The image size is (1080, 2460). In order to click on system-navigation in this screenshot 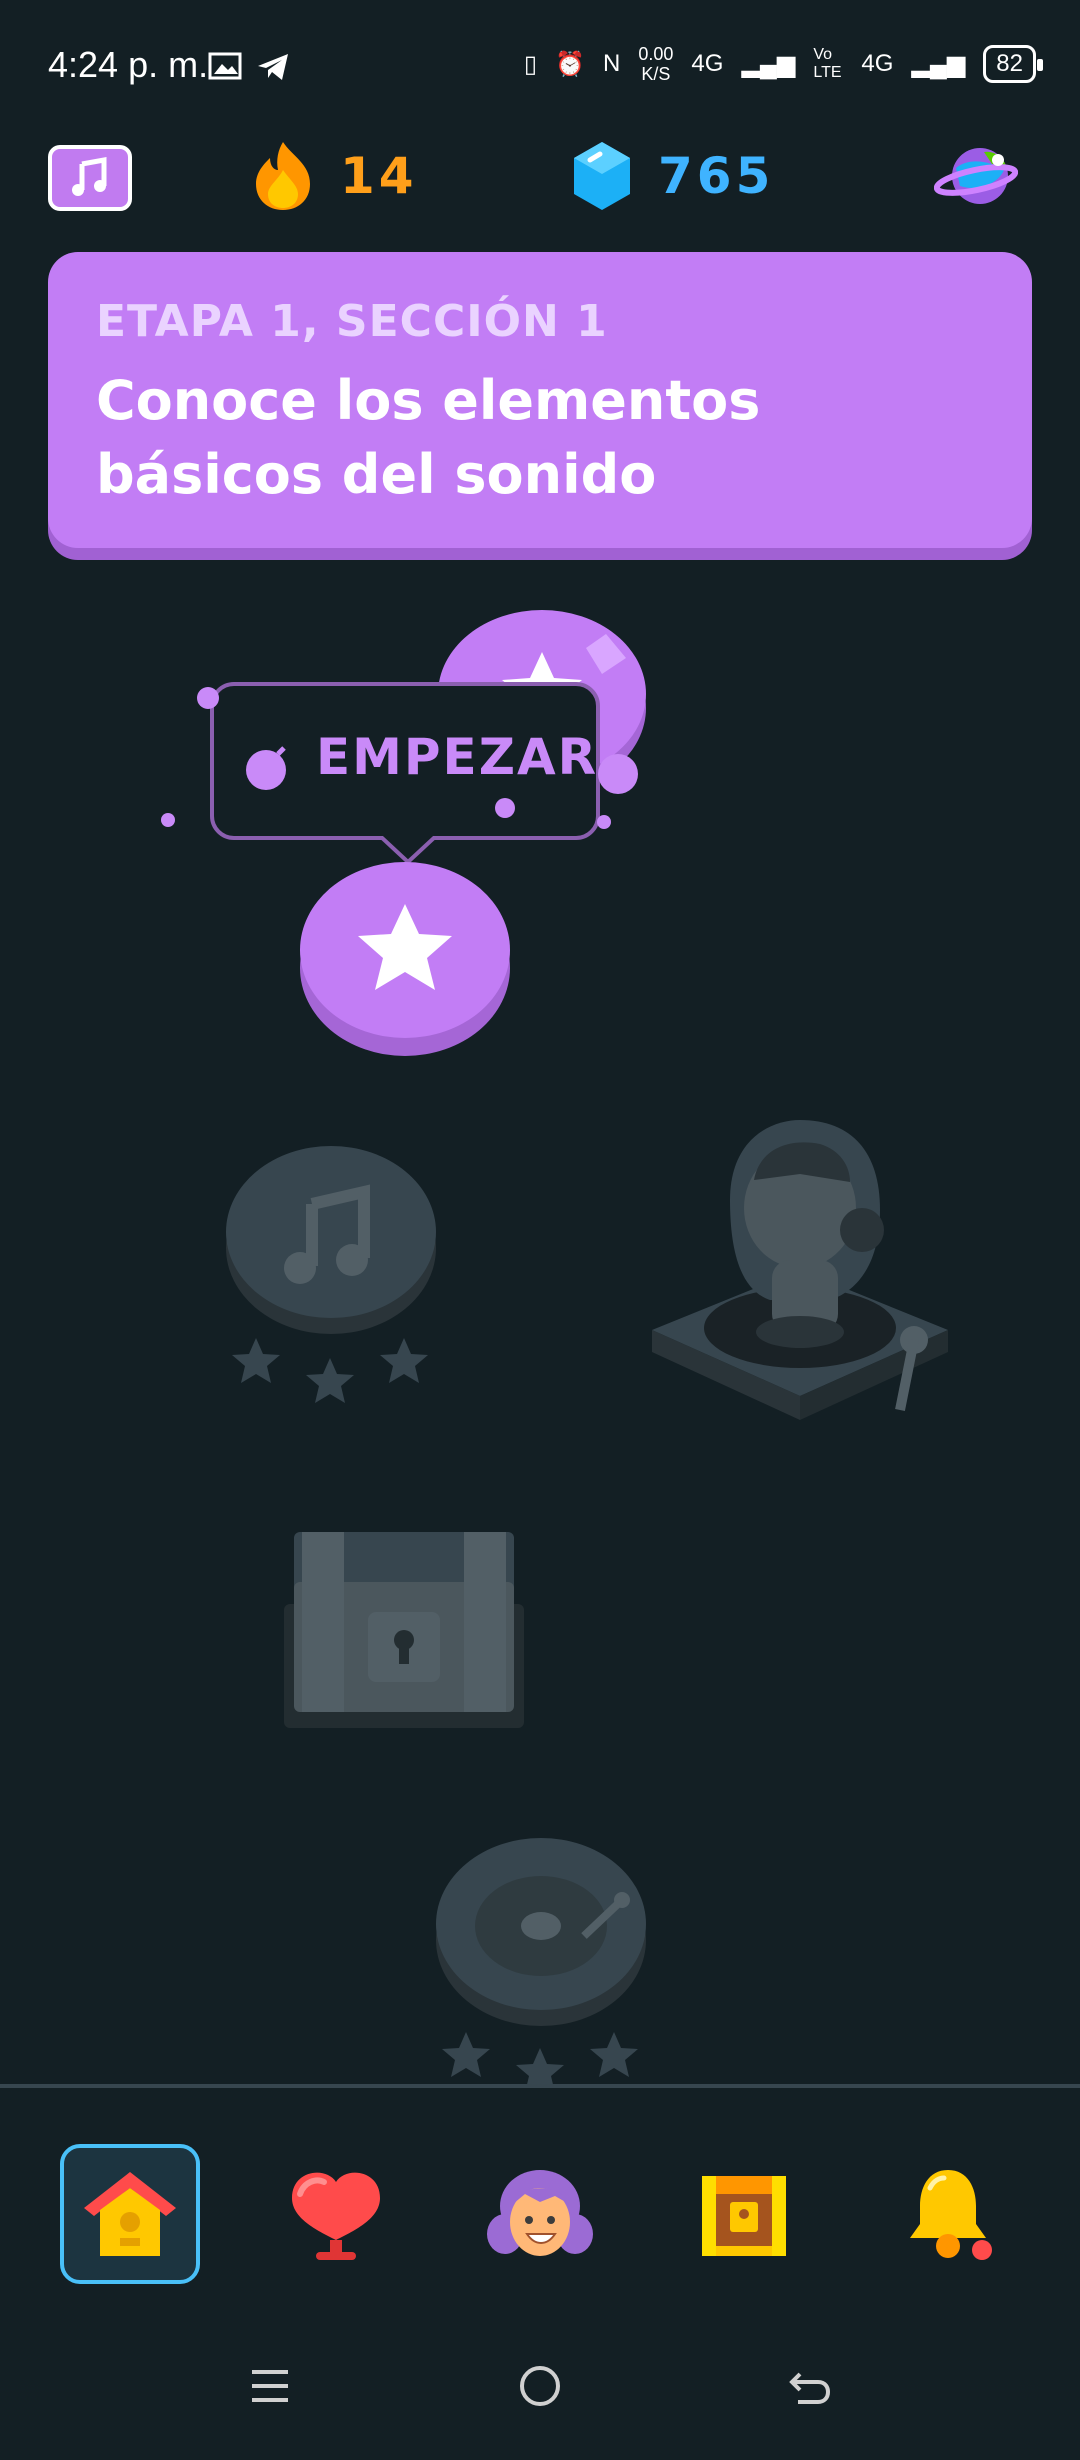, I will do `click(540, 2394)`.